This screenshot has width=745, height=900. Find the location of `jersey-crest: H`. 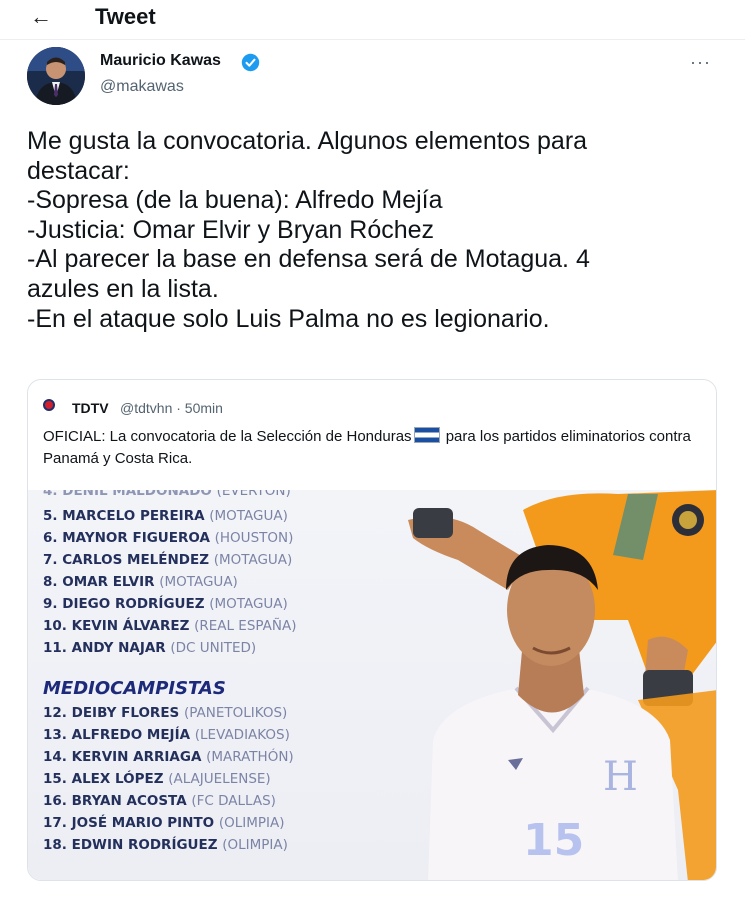

jersey-crest: H is located at coordinates (620, 777).